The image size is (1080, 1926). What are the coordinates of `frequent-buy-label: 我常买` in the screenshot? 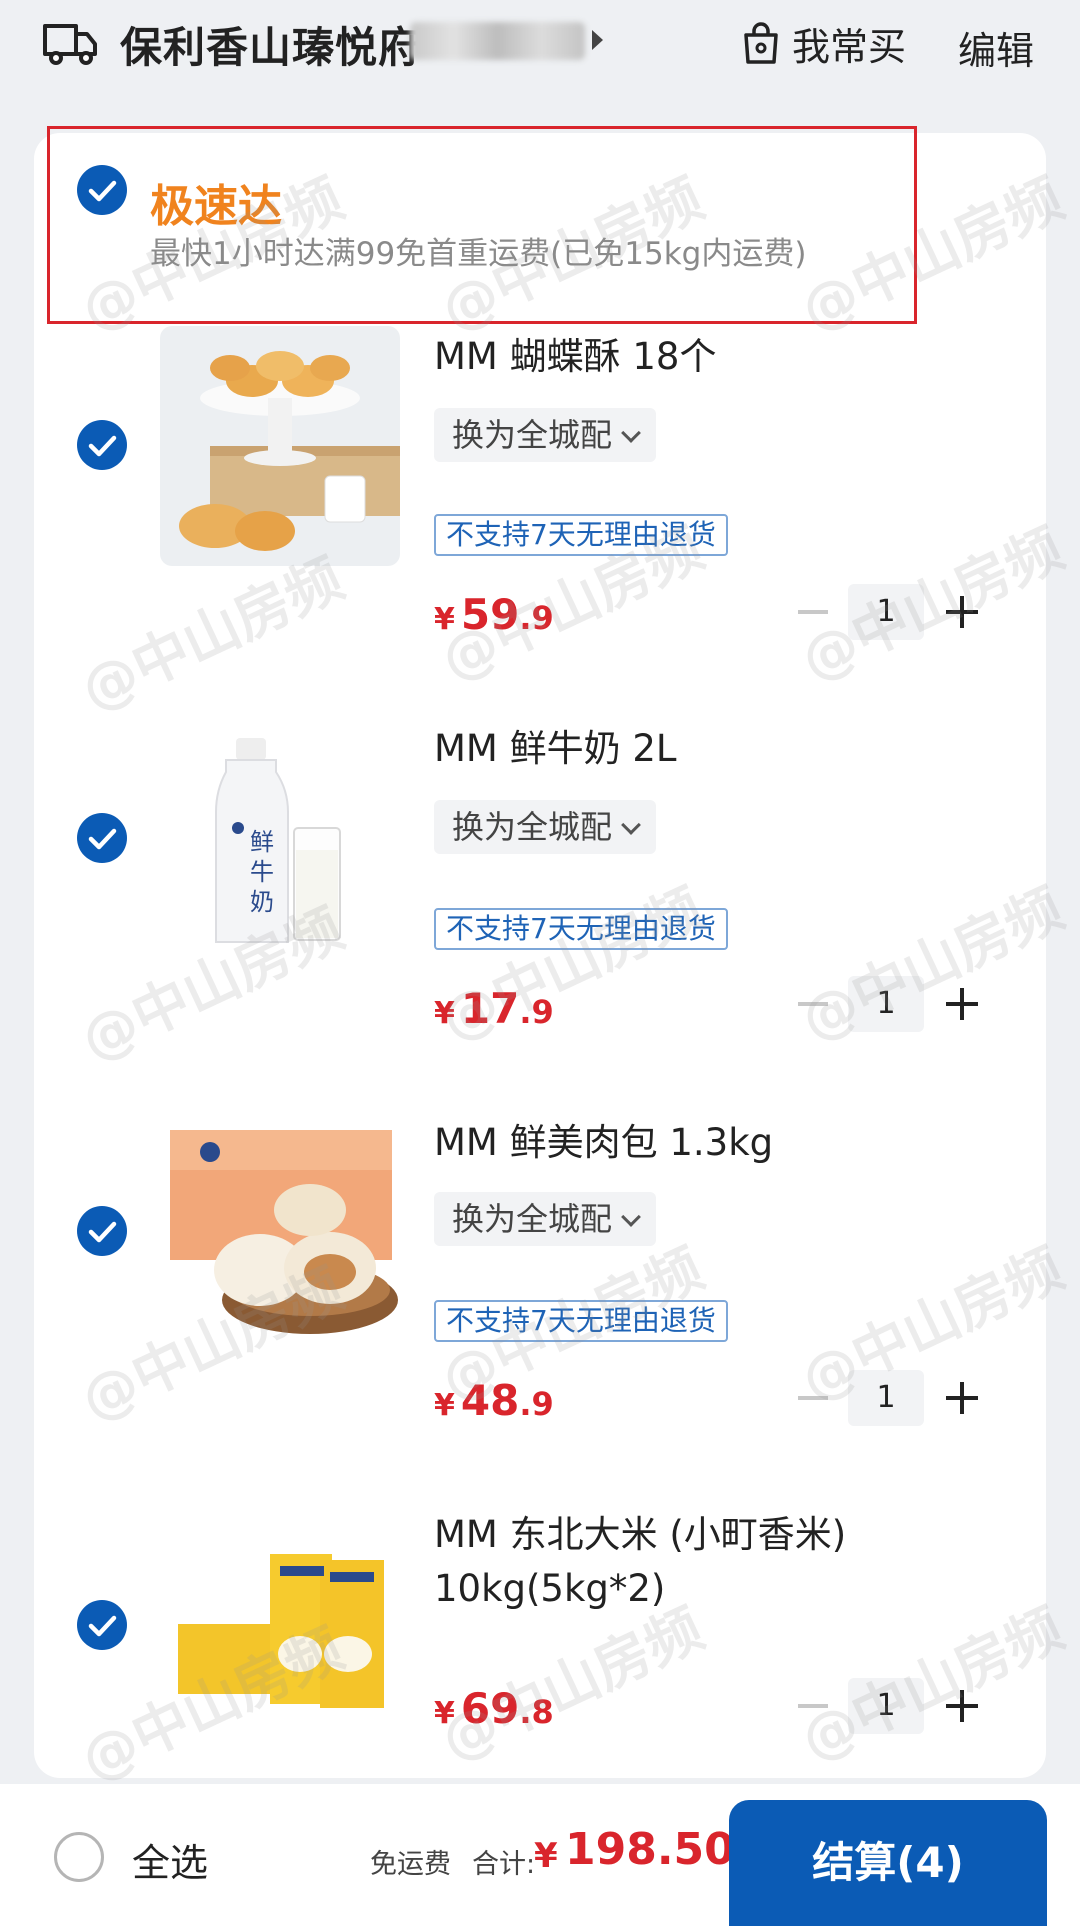 It's located at (849, 46).